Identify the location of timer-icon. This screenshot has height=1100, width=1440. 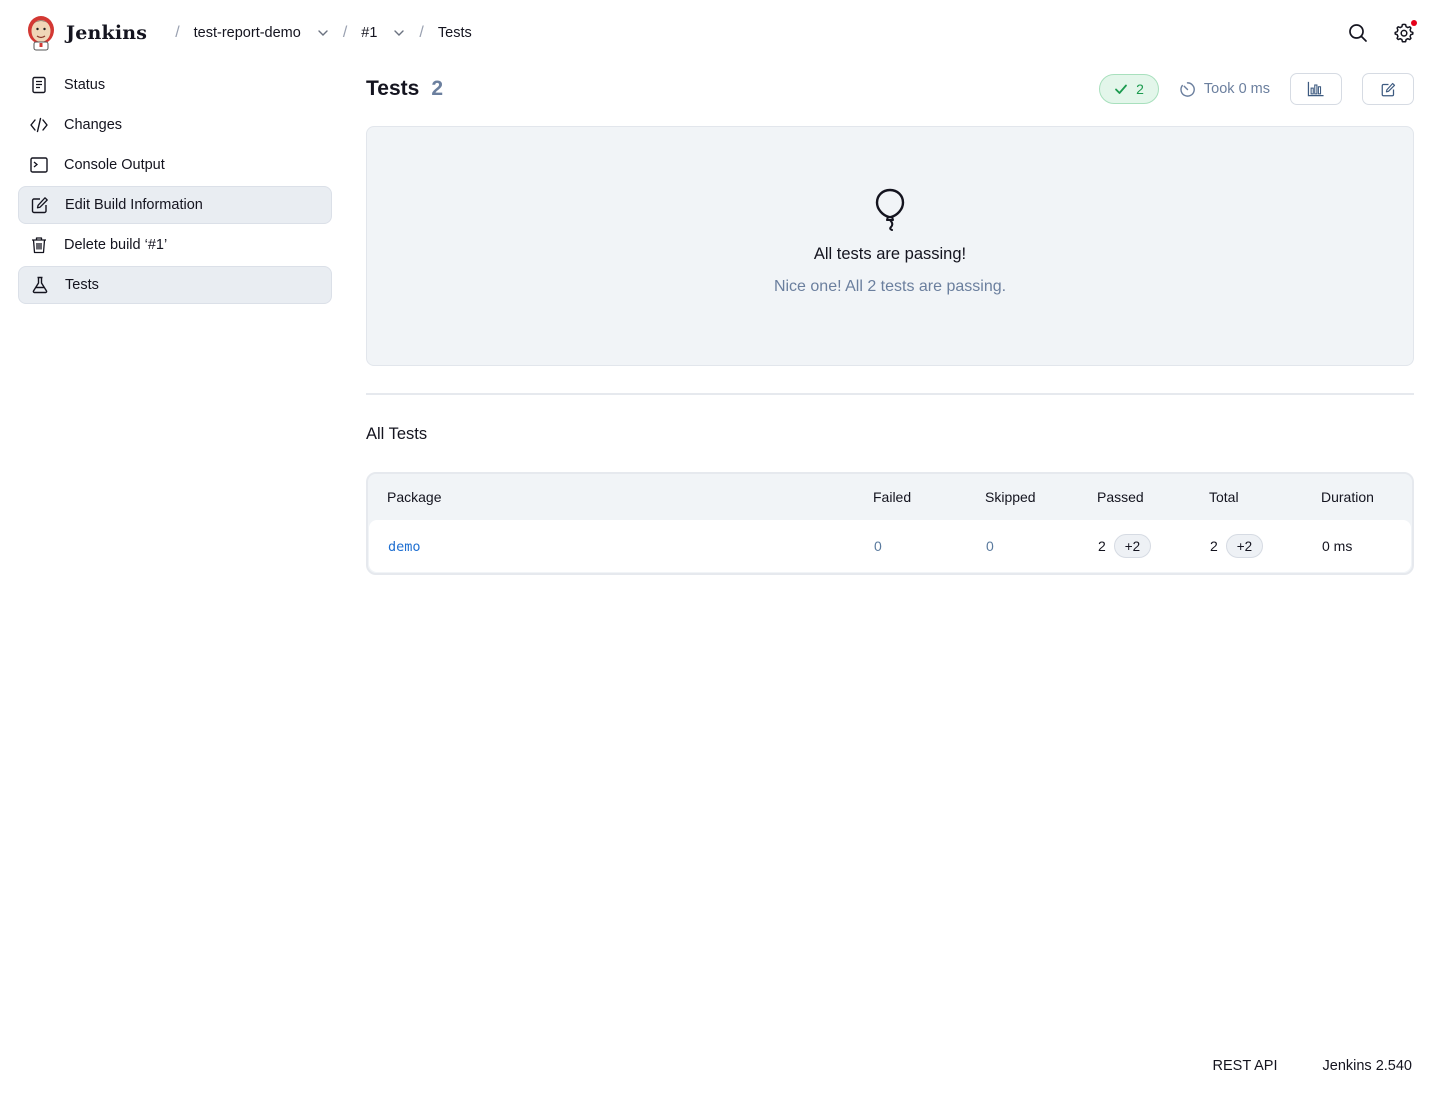
(1187, 89).